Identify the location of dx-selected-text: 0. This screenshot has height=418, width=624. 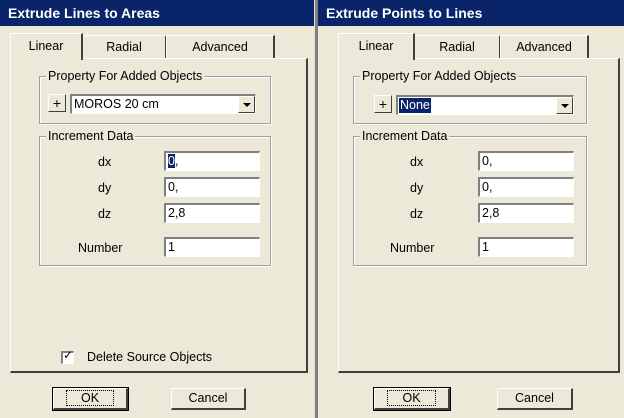
(171, 161).